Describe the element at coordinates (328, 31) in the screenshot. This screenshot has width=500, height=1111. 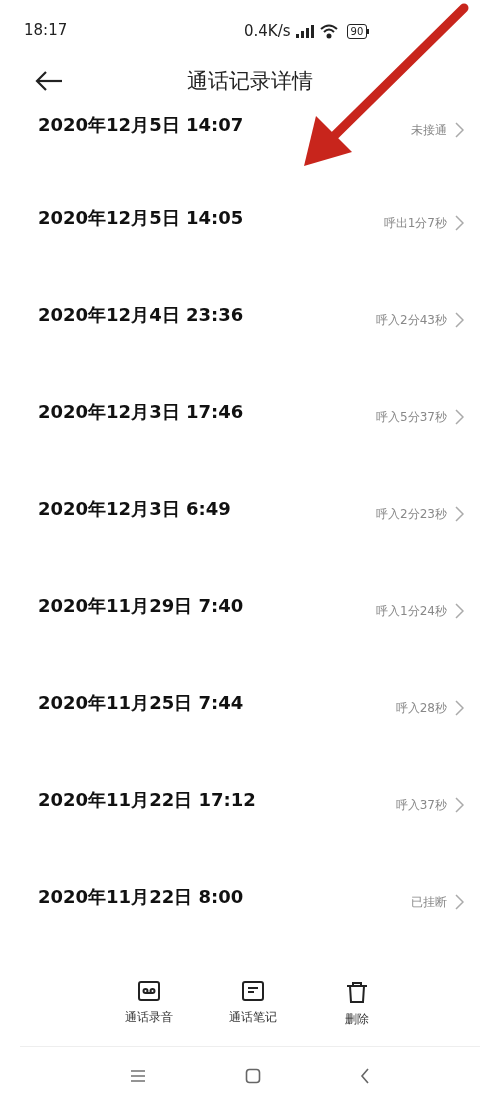
I see `wifi-icon` at that location.